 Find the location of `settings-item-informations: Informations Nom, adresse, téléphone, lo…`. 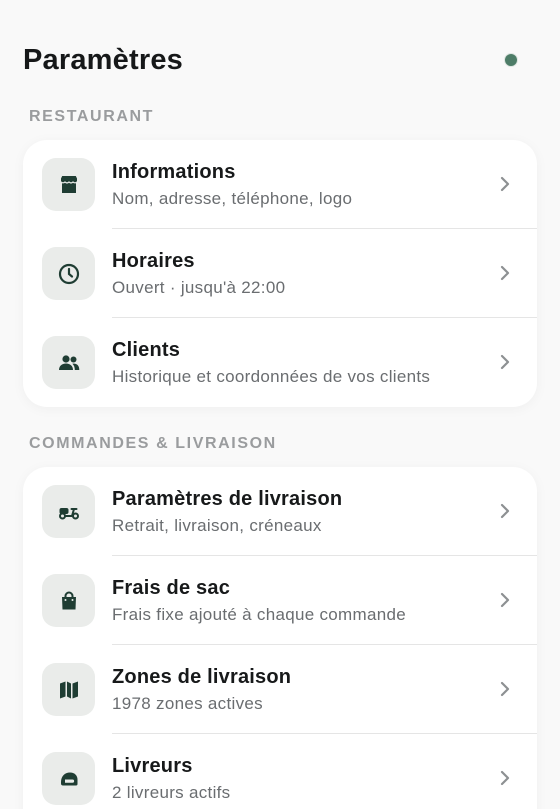

settings-item-informations: Informations Nom, adresse, téléphone, lo… is located at coordinates (280, 184).